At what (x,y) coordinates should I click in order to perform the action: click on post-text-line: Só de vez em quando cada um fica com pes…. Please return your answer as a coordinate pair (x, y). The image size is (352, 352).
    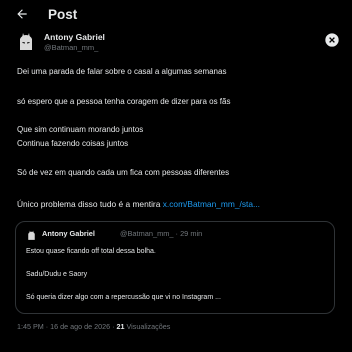
    Looking at the image, I should click on (123, 172).